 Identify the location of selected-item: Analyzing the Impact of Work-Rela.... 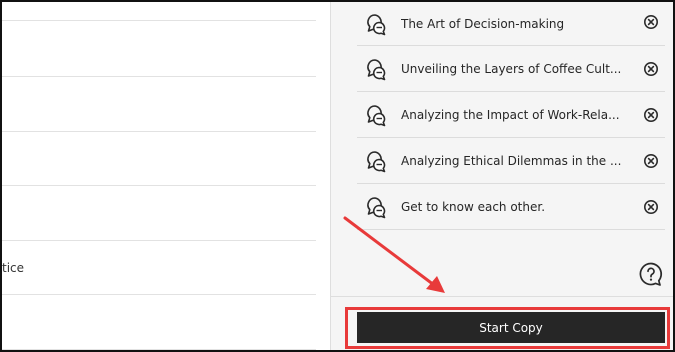
(511, 115).